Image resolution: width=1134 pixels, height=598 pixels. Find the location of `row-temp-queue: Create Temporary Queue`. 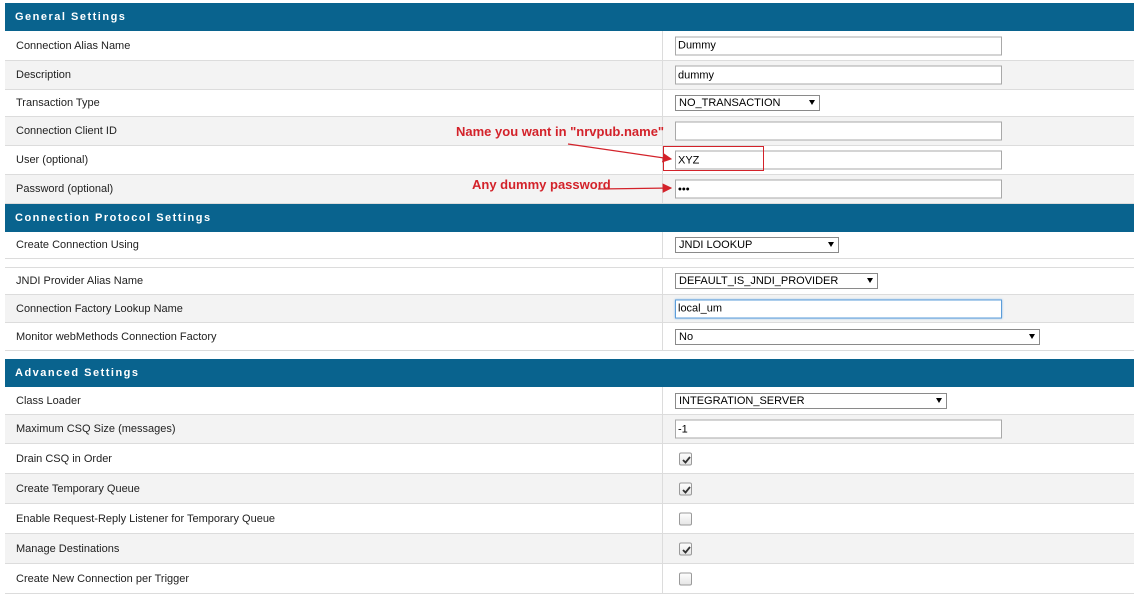

row-temp-queue: Create Temporary Queue is located at coordinates (569, 489).